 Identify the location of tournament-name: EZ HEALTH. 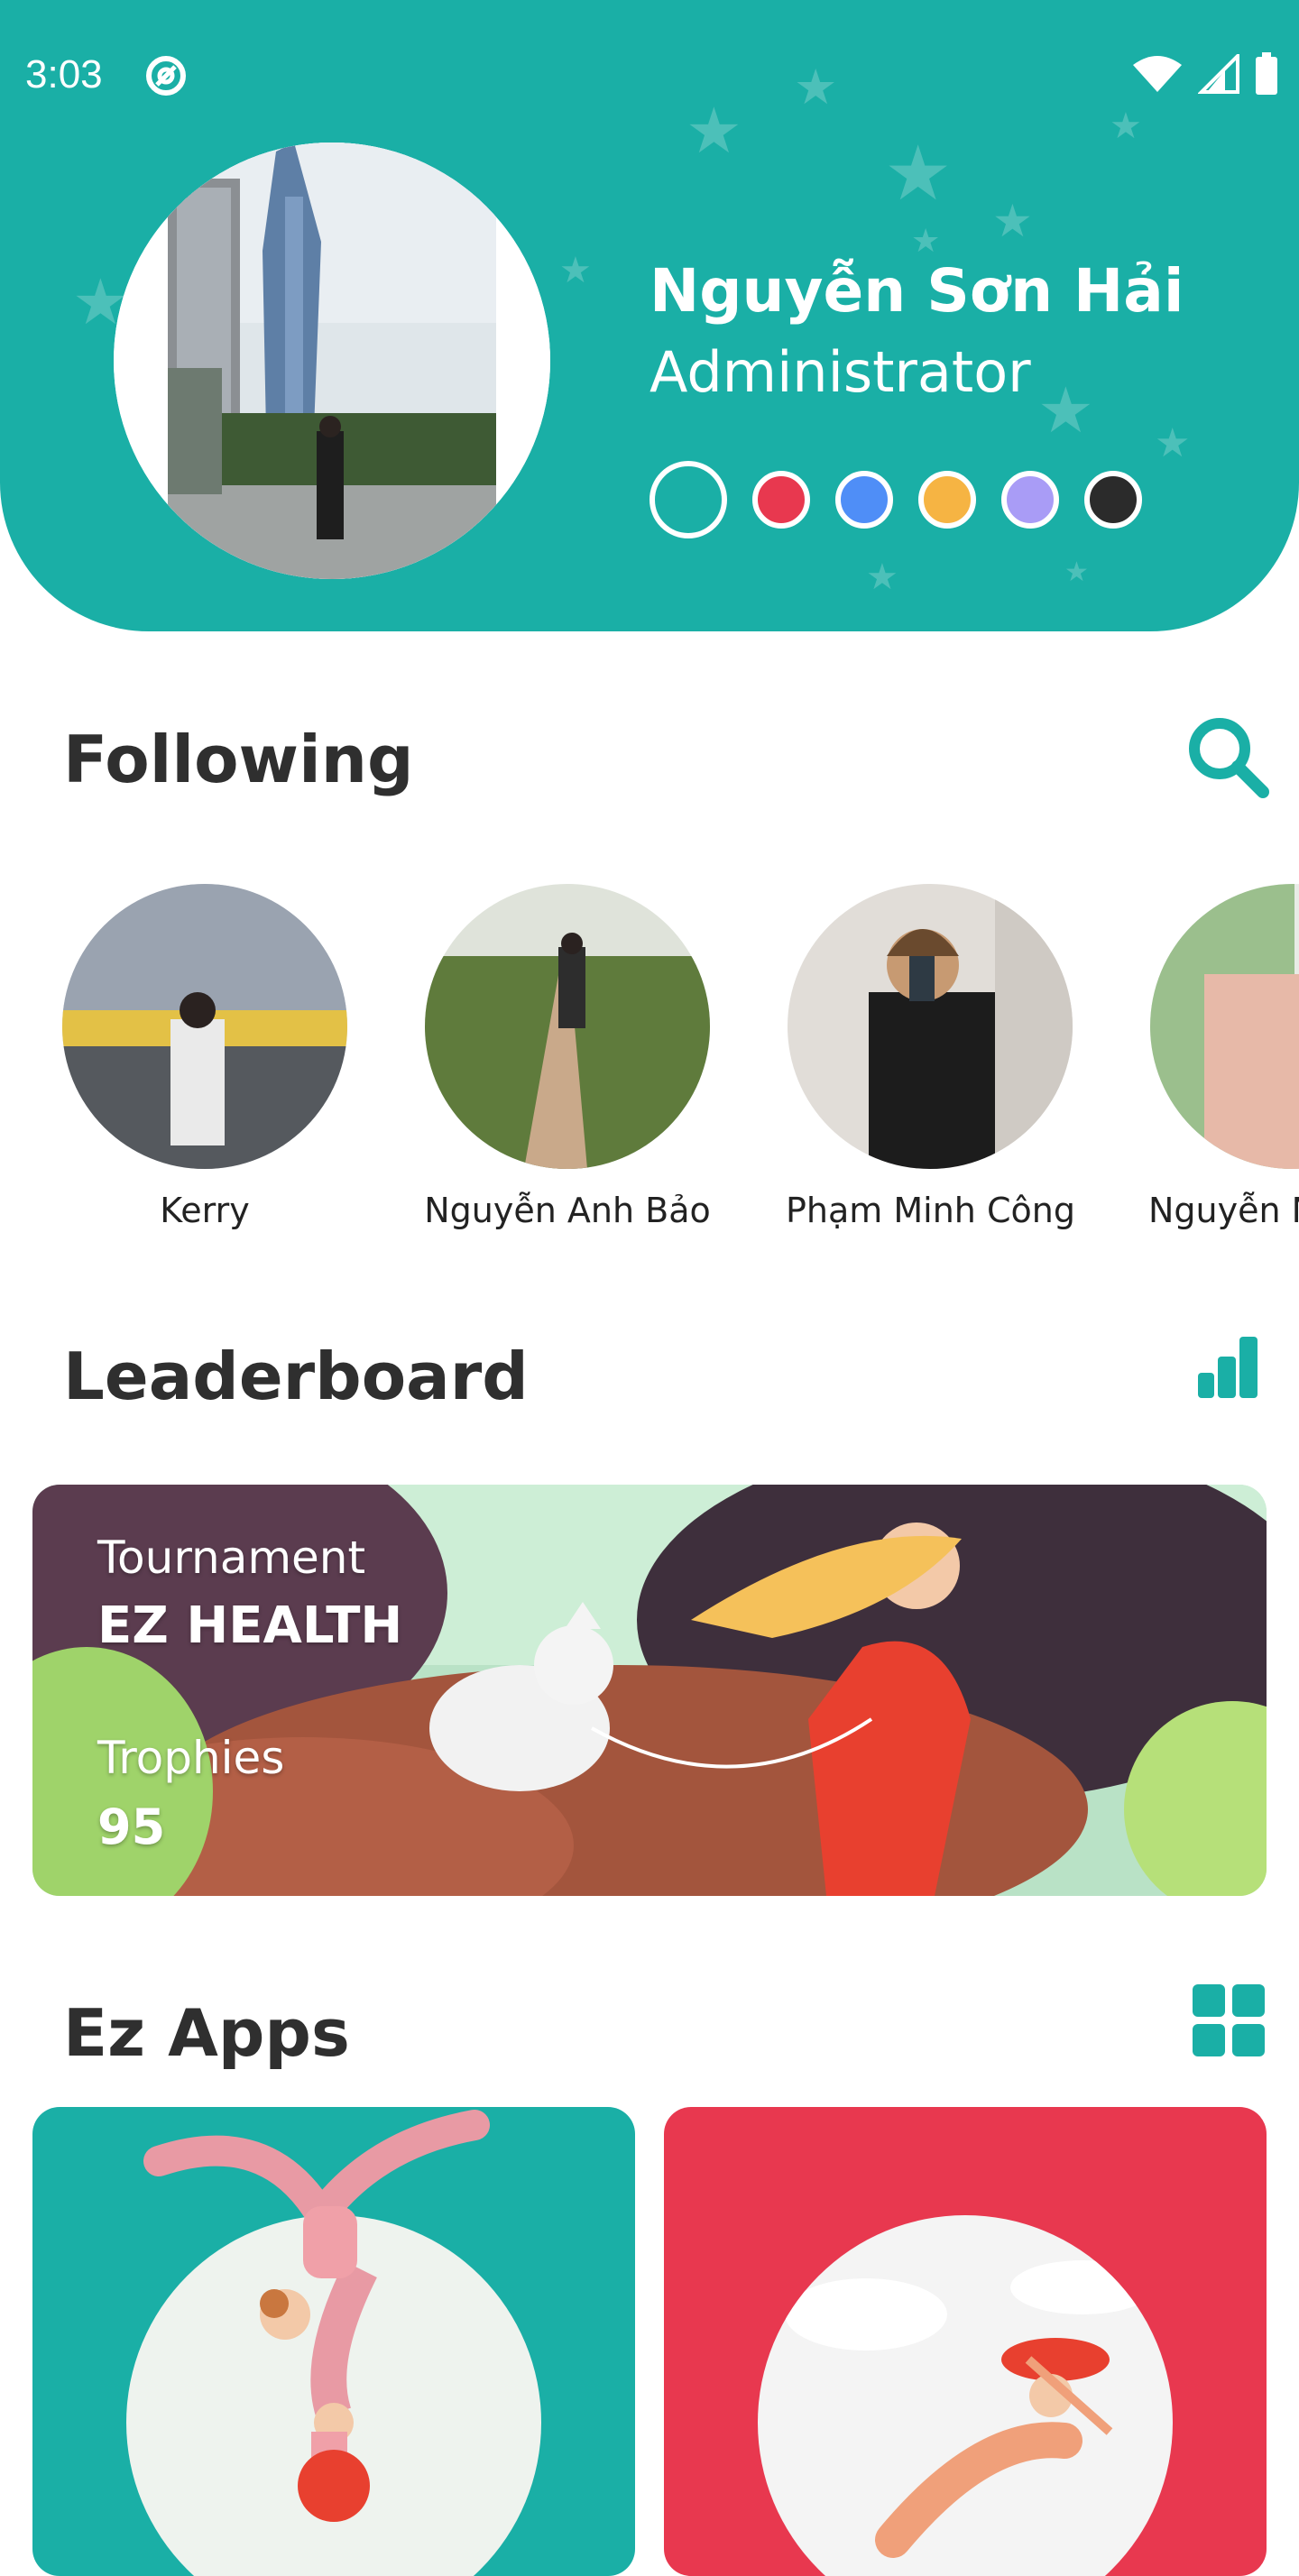
(250, 1625).